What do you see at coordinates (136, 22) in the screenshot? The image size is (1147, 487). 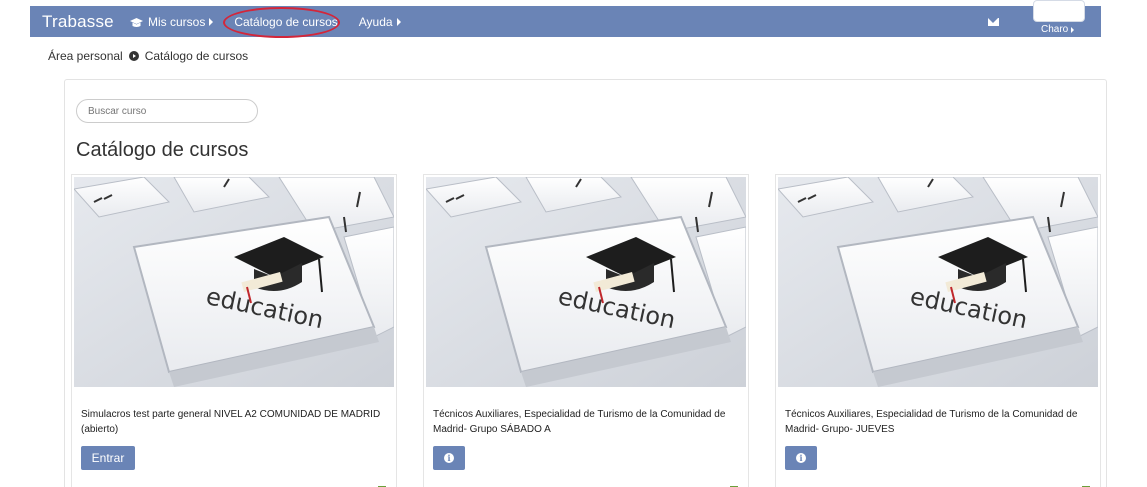 I see `graduation-cap-icon` at bounding box center [136, 22].